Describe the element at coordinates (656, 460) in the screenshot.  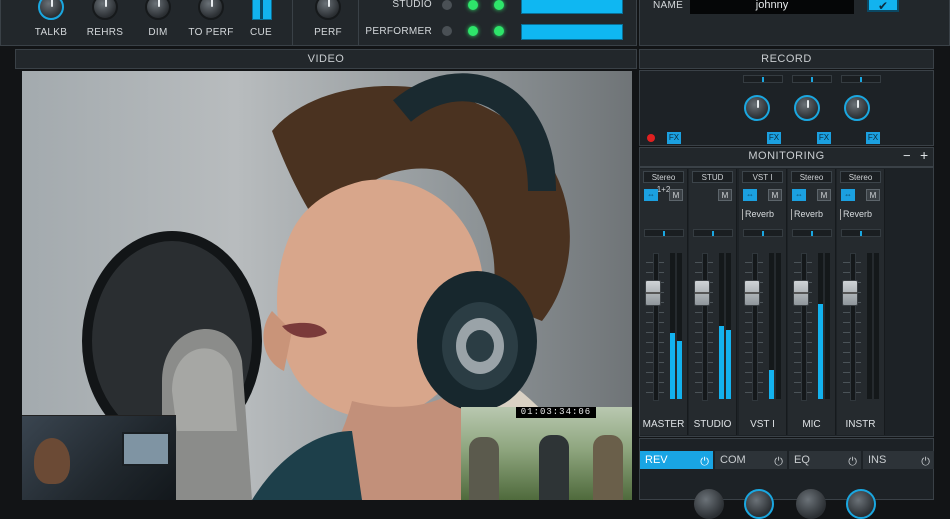
I see `tab-label: REV` at that location.